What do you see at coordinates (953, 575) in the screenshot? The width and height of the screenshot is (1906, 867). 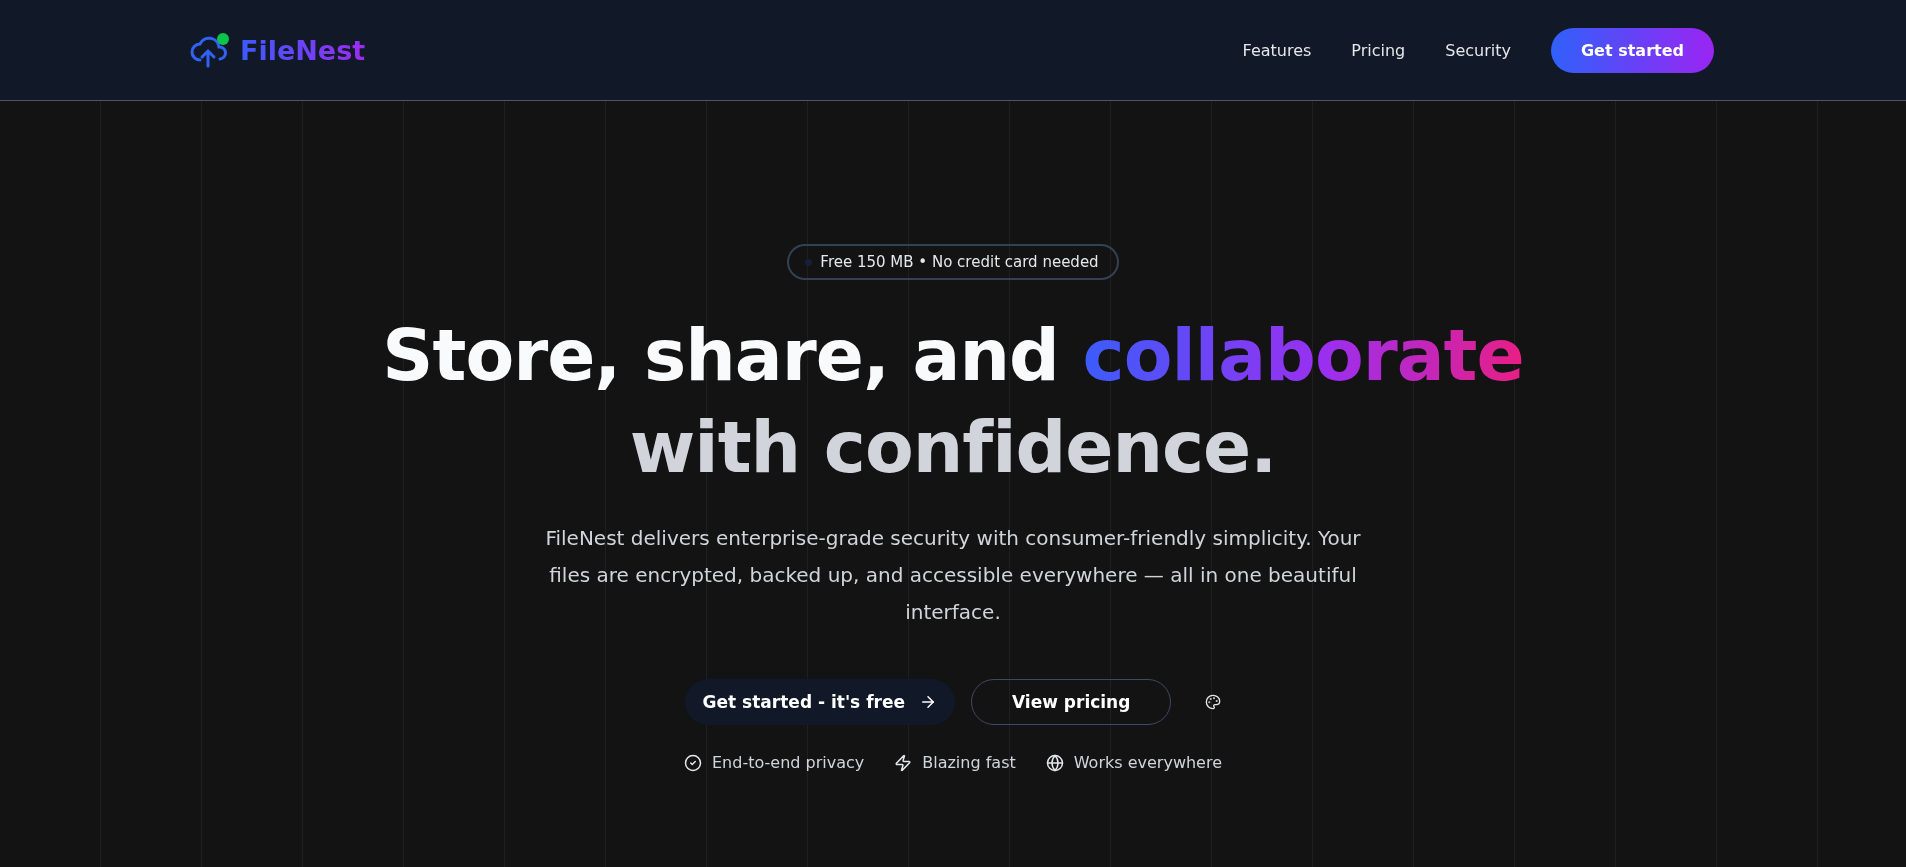 I see `hero-description: FileNest delivers enterprise-grade security with consumer-friendly simplicity. Your files are encrypted, backed up, and accessible everywhere — all in one beautiful interface.` at bounding box center [953, 575].